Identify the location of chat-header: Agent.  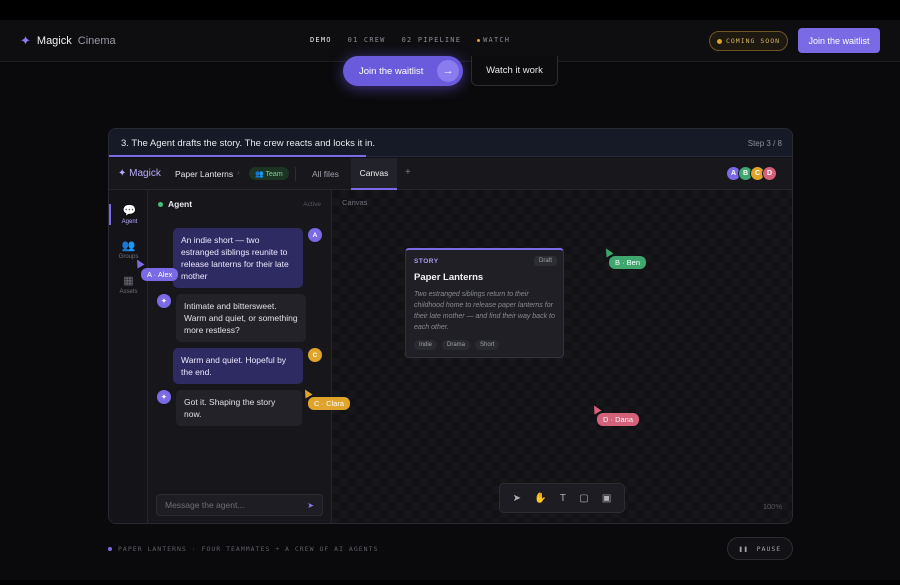
(175, 204).